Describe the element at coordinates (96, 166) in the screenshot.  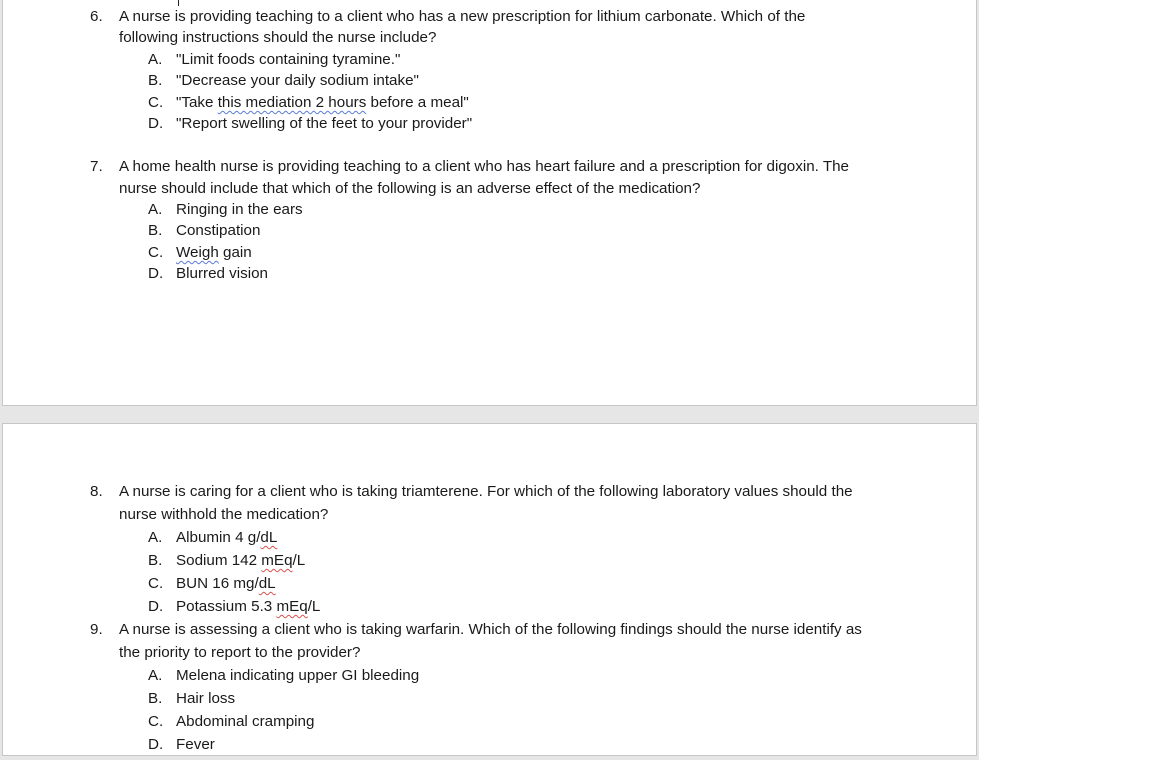
I see `question-number: 7.` at that location.